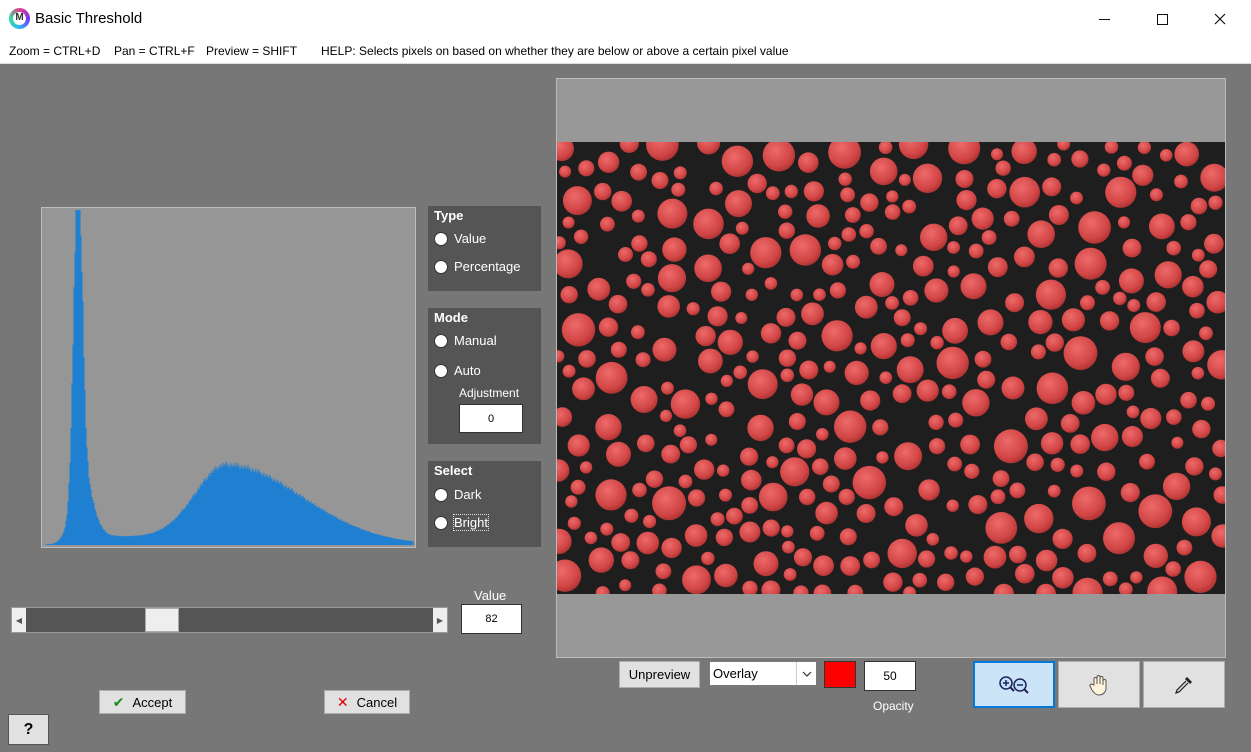 Image resolution: width=1251 pixels, height=752 pixels. Describe the element at coordinates (490, 595) in the screenshot. I see `value-label: Value` at that location.